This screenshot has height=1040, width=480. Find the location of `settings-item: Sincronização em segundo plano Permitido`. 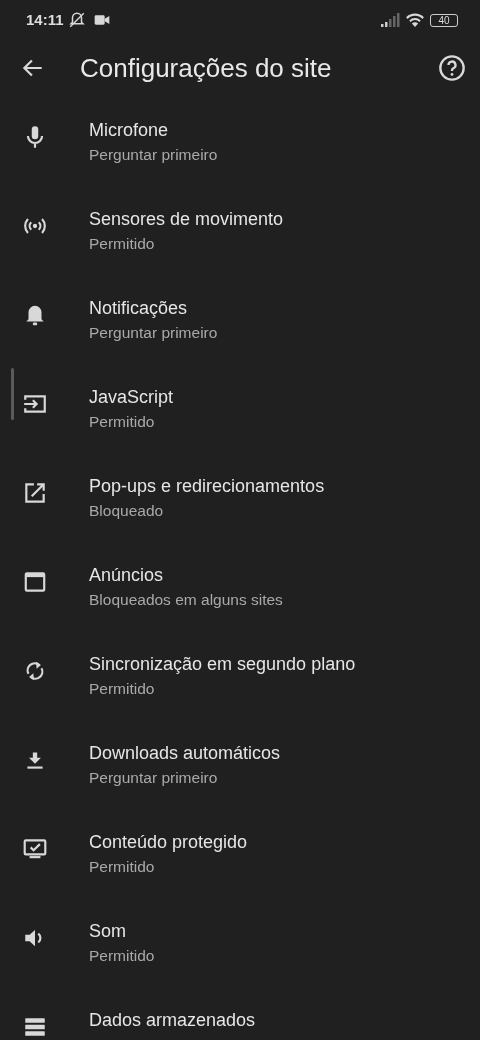

settings-item: Sincronização em segundo plano Permitido is located at coordinates (240, 674).